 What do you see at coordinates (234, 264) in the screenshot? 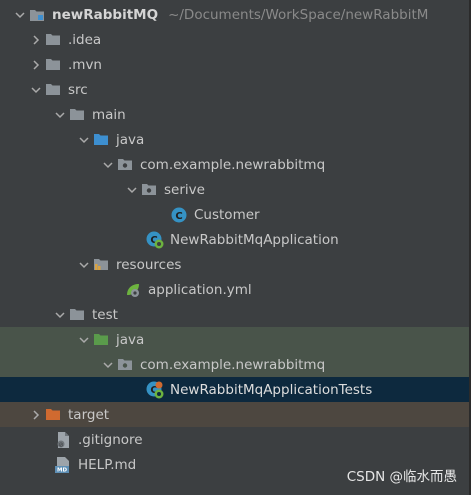
I see `tree-row-resources: resources` at bounding box center [234, 264].